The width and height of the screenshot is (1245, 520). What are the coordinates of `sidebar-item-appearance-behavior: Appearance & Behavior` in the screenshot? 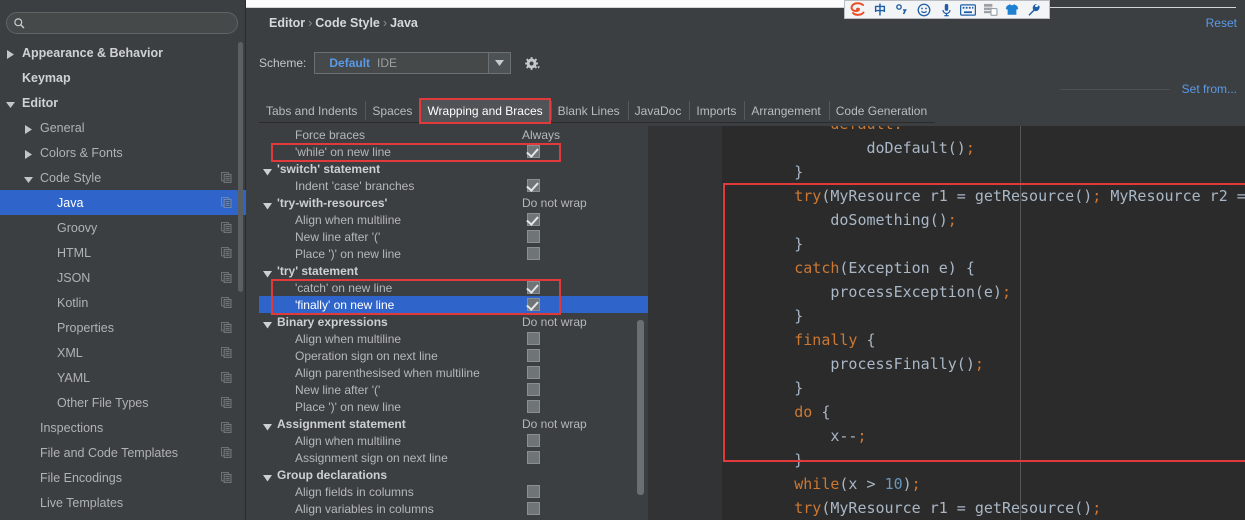 It's located at (123, 52).